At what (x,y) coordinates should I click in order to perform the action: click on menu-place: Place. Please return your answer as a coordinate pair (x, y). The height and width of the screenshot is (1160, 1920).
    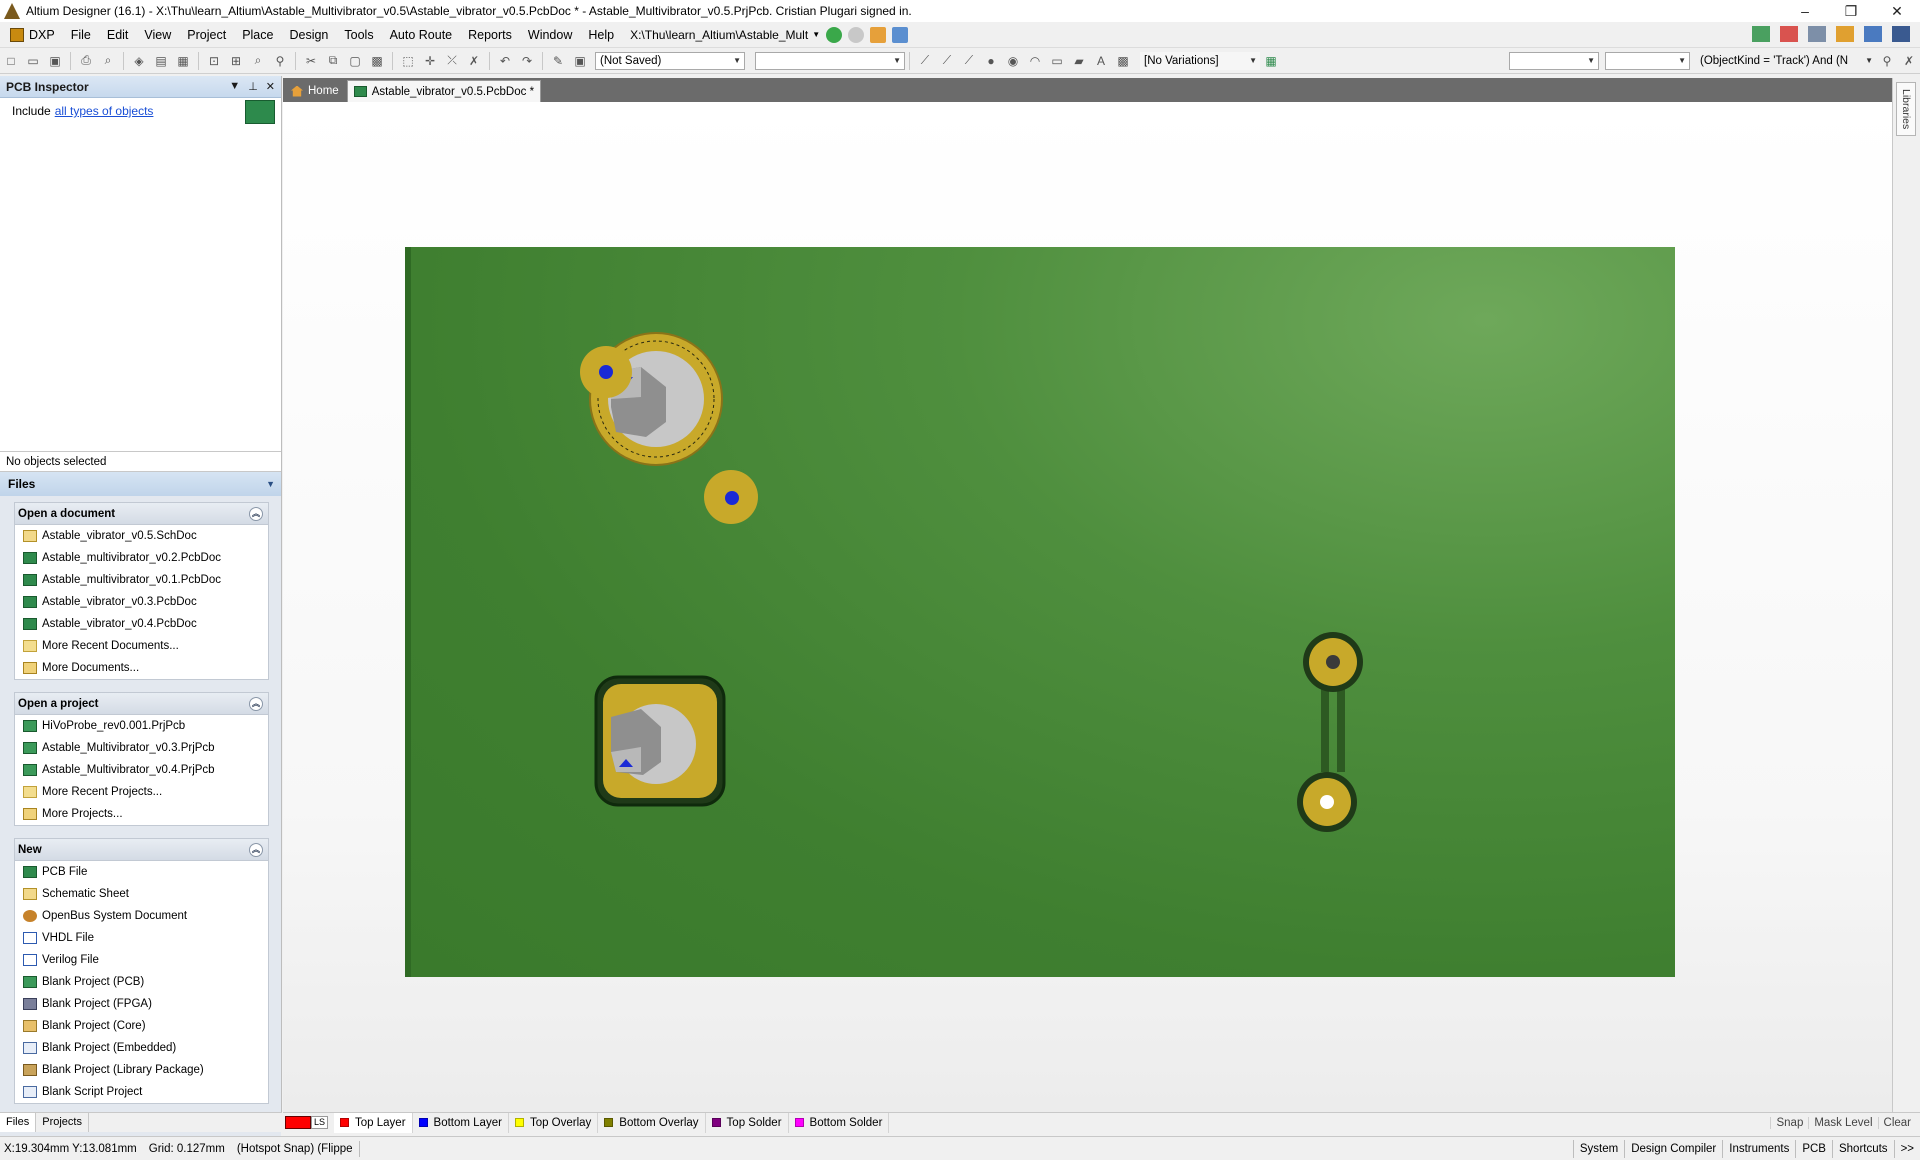
    Looking at the image, I should click on (257, 35).